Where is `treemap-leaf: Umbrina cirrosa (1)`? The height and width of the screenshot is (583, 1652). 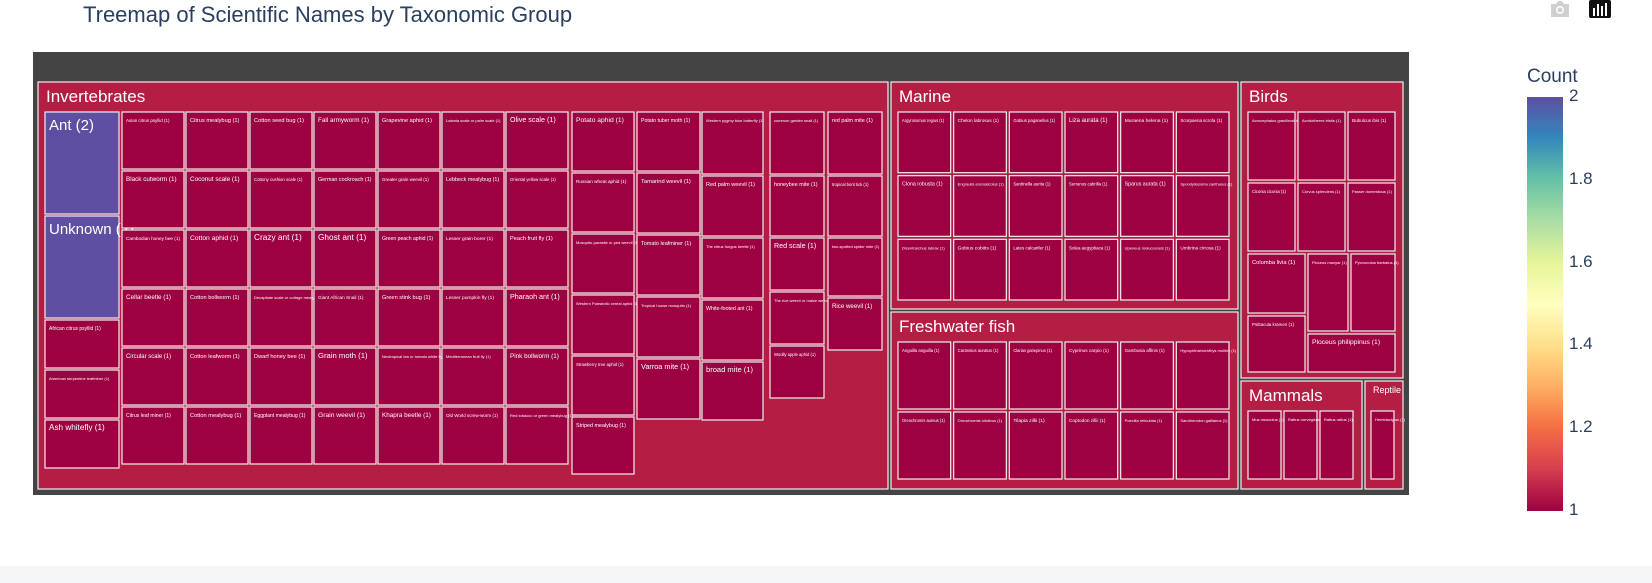
treemap-leaf: Umbrina cirrosa (1) is located at coordinates (1202, 269).